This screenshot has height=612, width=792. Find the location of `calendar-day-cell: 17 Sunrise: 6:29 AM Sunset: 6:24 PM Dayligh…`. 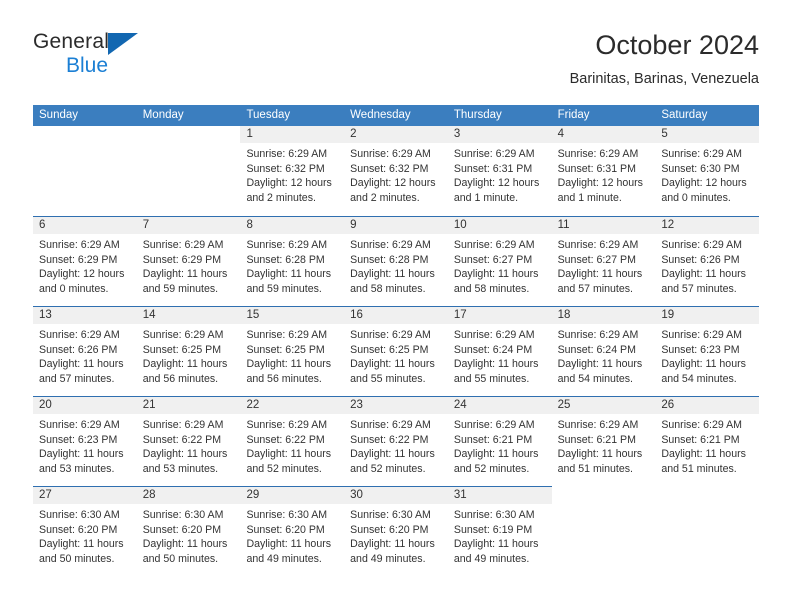

calendar-day-cell: 17 Sunrise: 6:29 AM Sunset: 6:24 PM Dayligh… is located at coordinates (499, 351).